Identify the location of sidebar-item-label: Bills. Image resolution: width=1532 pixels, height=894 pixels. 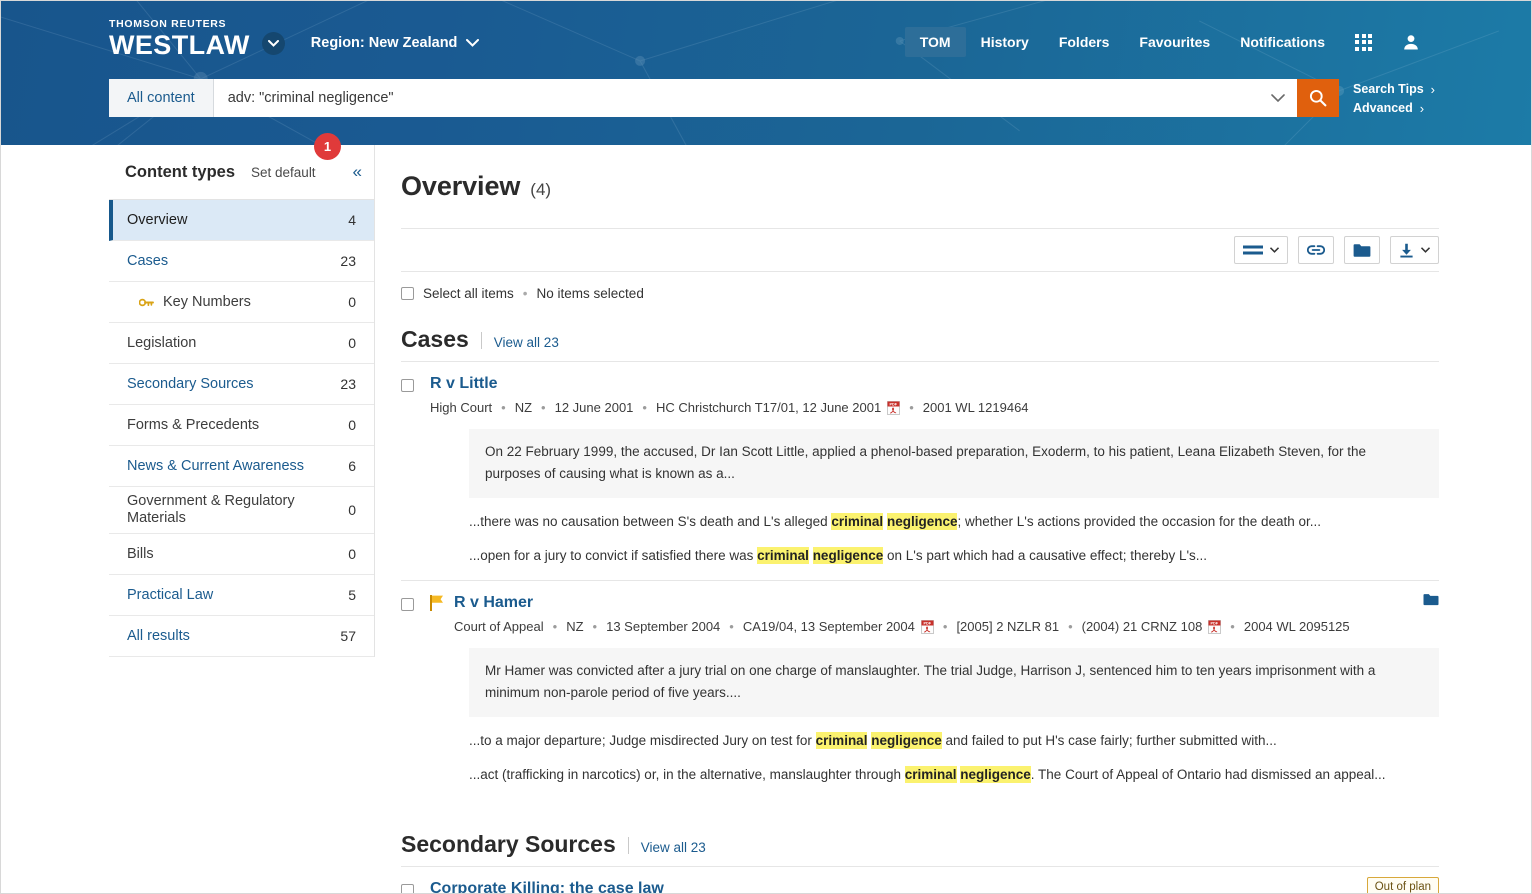
(140, 553).